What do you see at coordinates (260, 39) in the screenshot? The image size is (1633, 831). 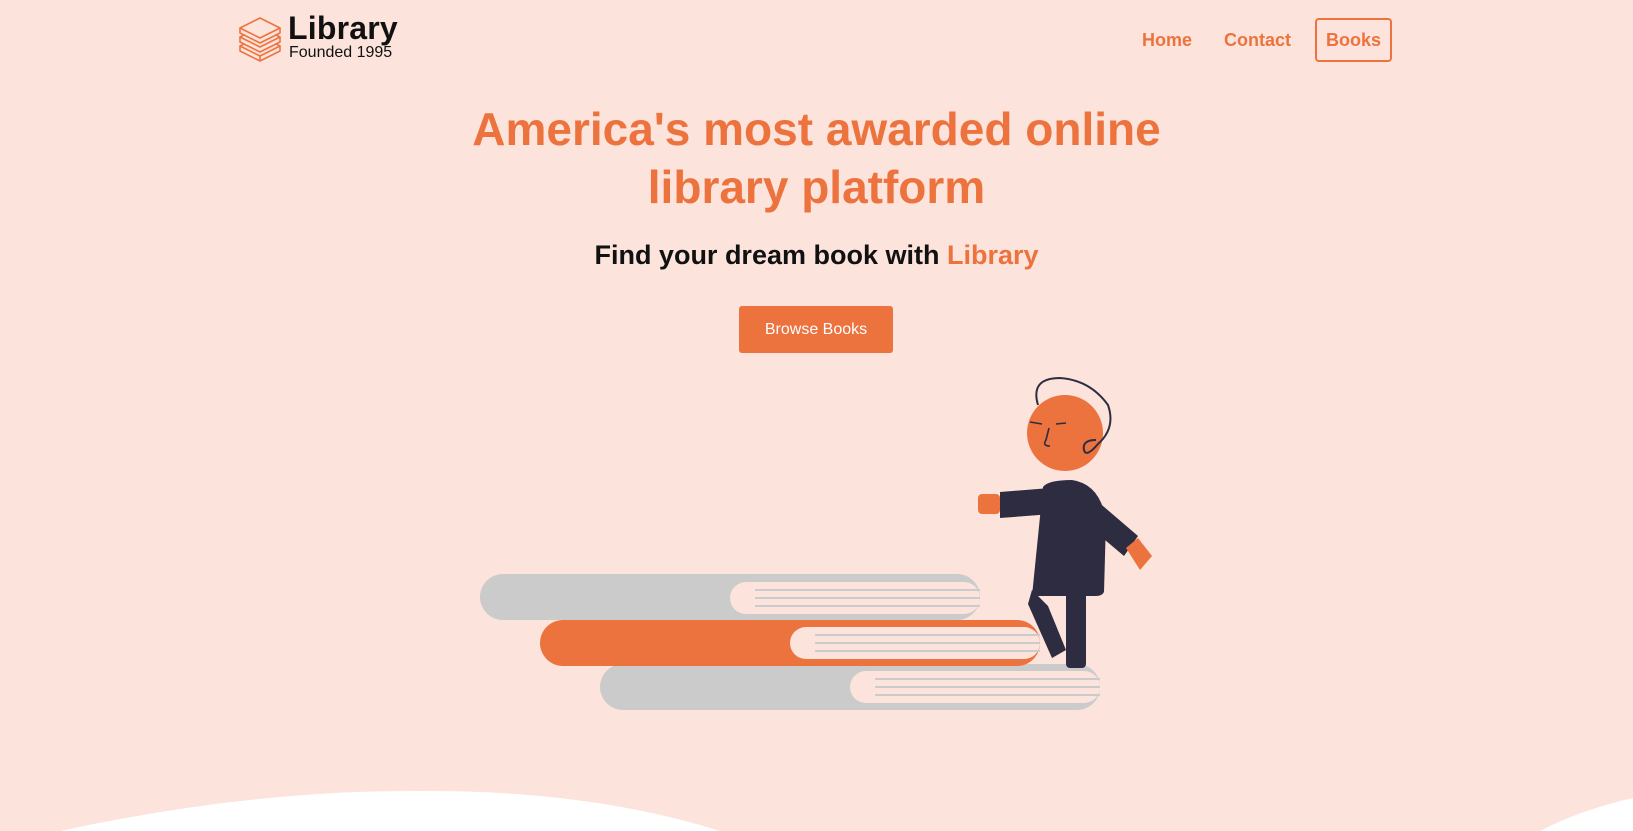 I see `stacked-books-icon` at bounding box center [260, 39].